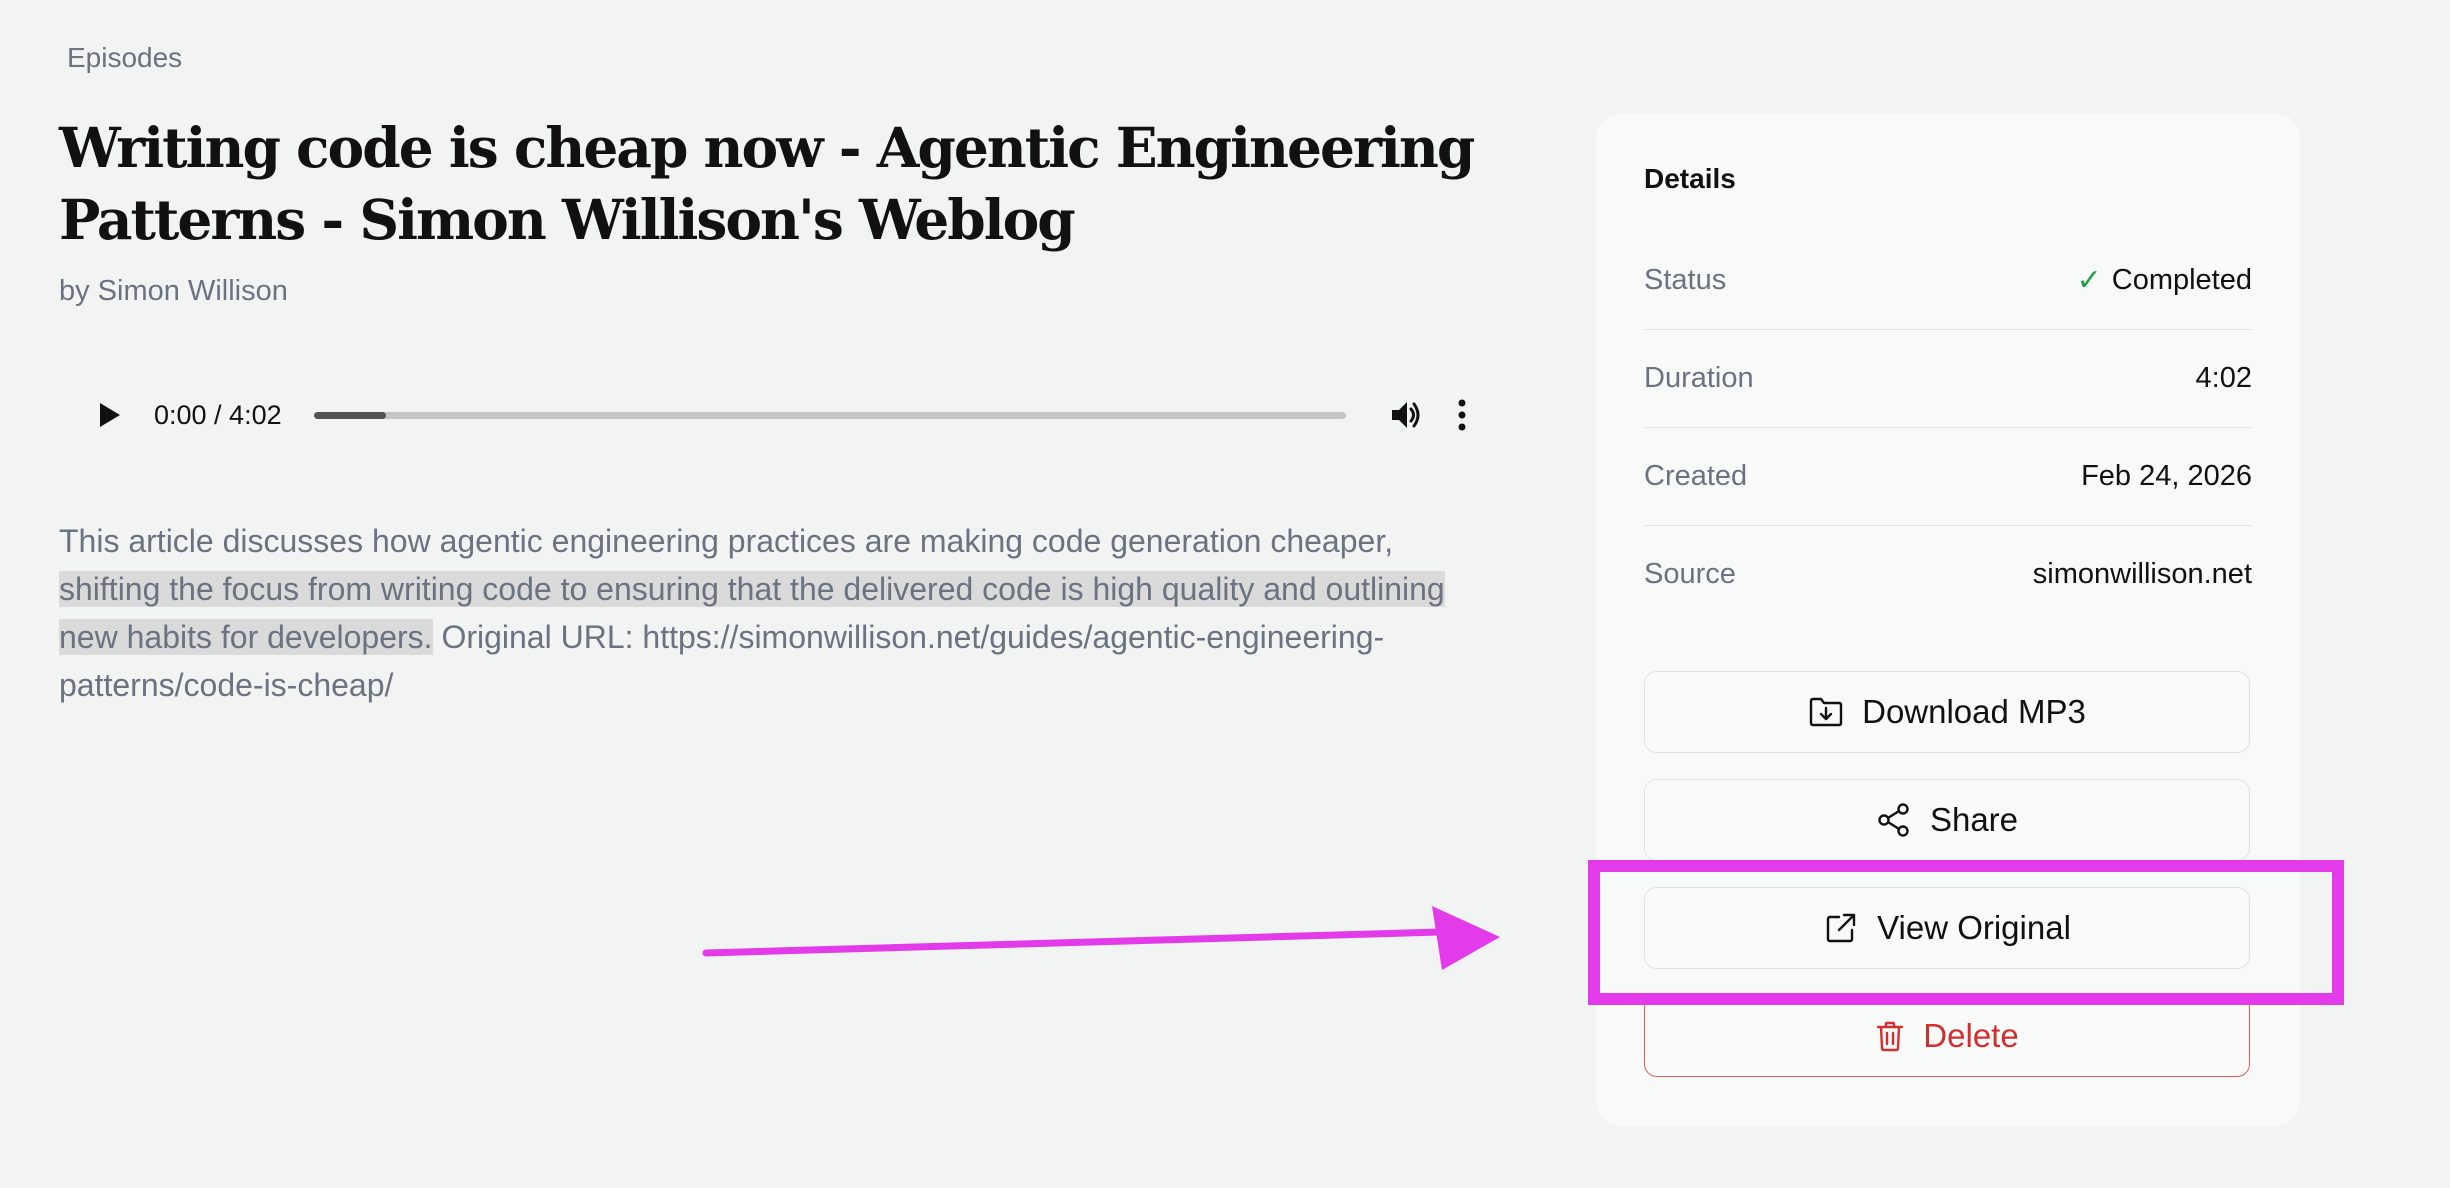 Image resolution: width=2450 pixels, height=1188 pixels. I want to click on audio-player: 0:00 / 4:02, so click(795, 415).